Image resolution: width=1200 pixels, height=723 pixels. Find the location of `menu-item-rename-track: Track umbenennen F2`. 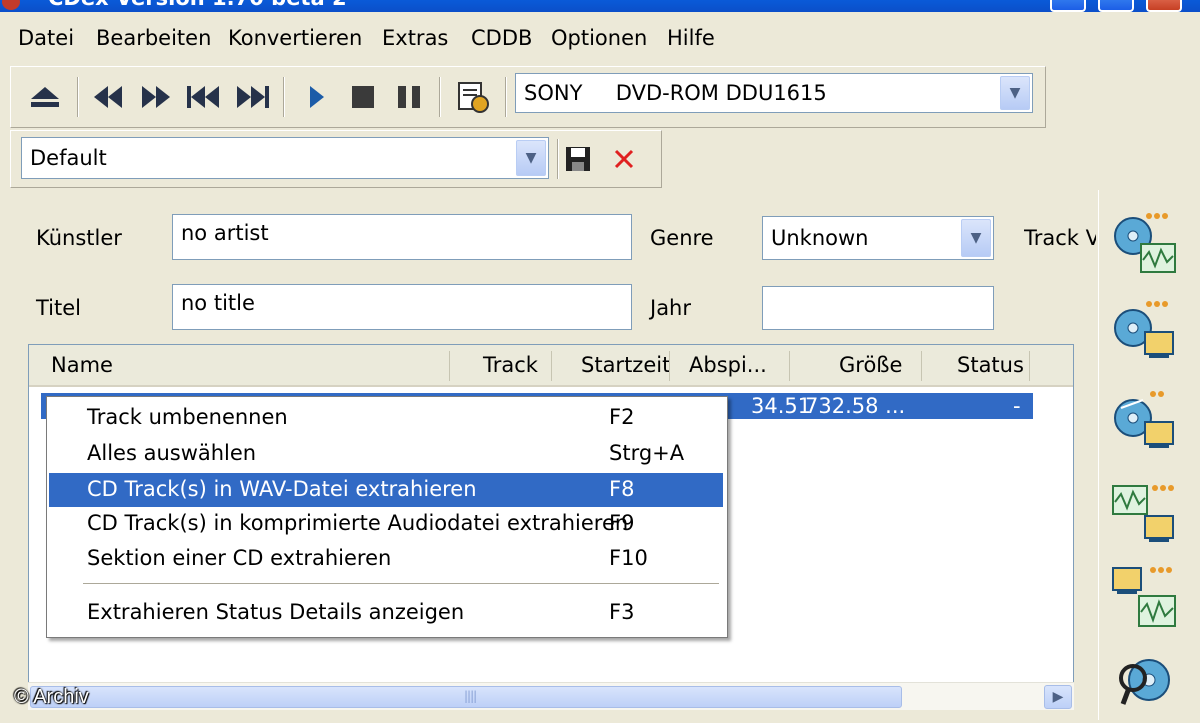

menu-item-rename-track: Track umbenennen F2 is located at coordinates (386, 418).